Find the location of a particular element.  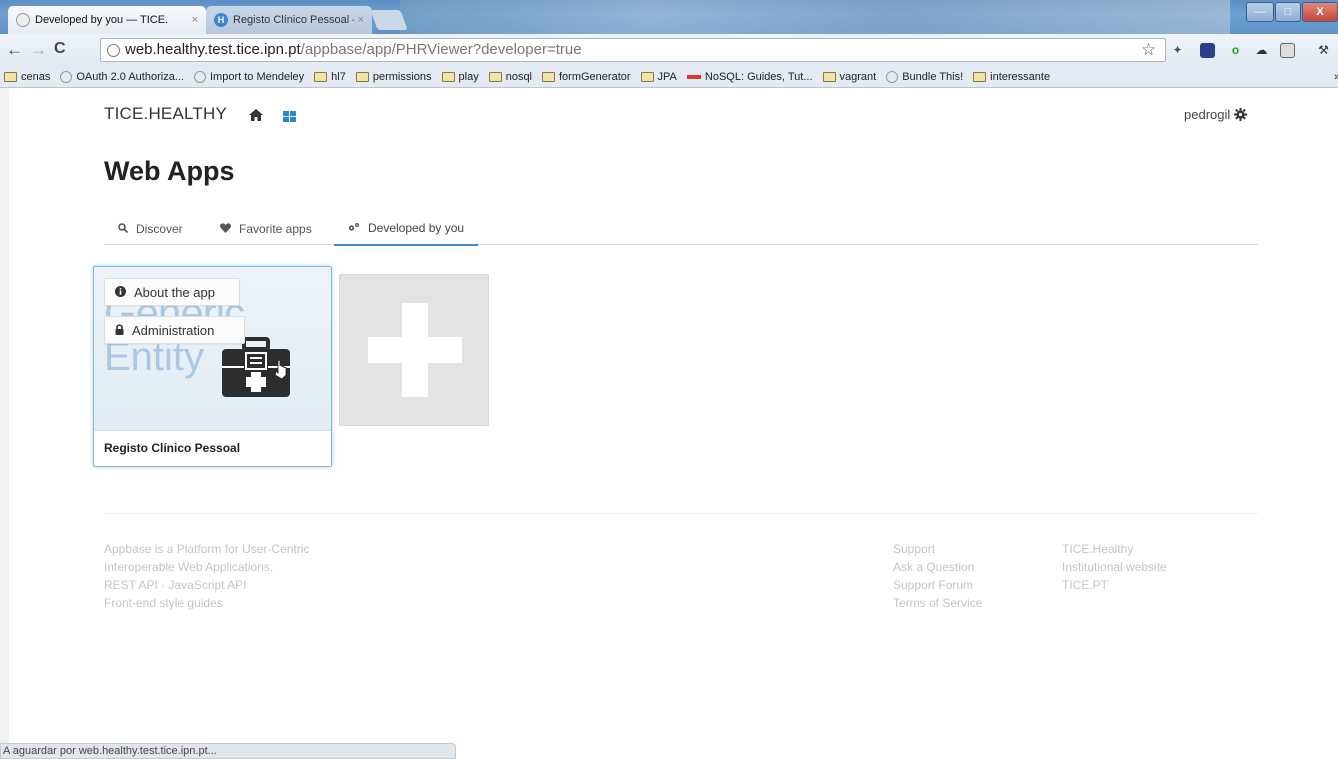

wrench-menu-icon: ⚒ is located at coordinates (1323, 50).